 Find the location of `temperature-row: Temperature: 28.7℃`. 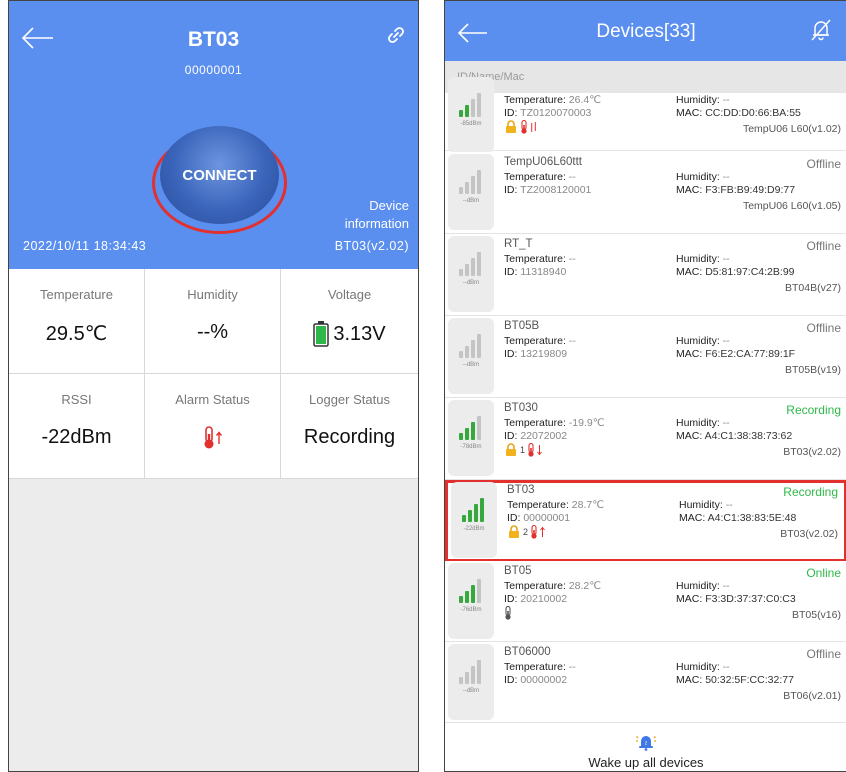

temperature-row: Temperature: 28.7℃ is located at coordinates (556, 505).